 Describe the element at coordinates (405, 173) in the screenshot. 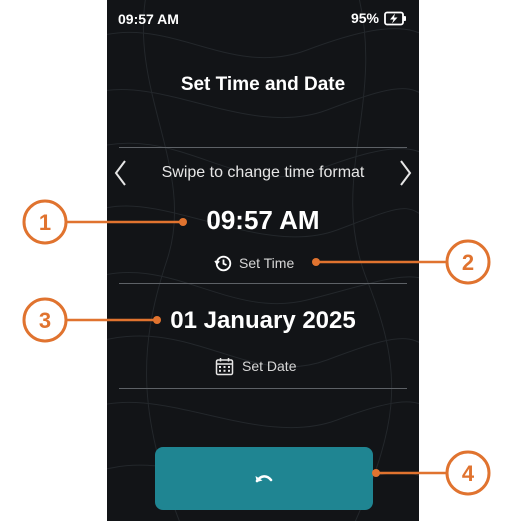

I see `chevron-right-icon` at that location.